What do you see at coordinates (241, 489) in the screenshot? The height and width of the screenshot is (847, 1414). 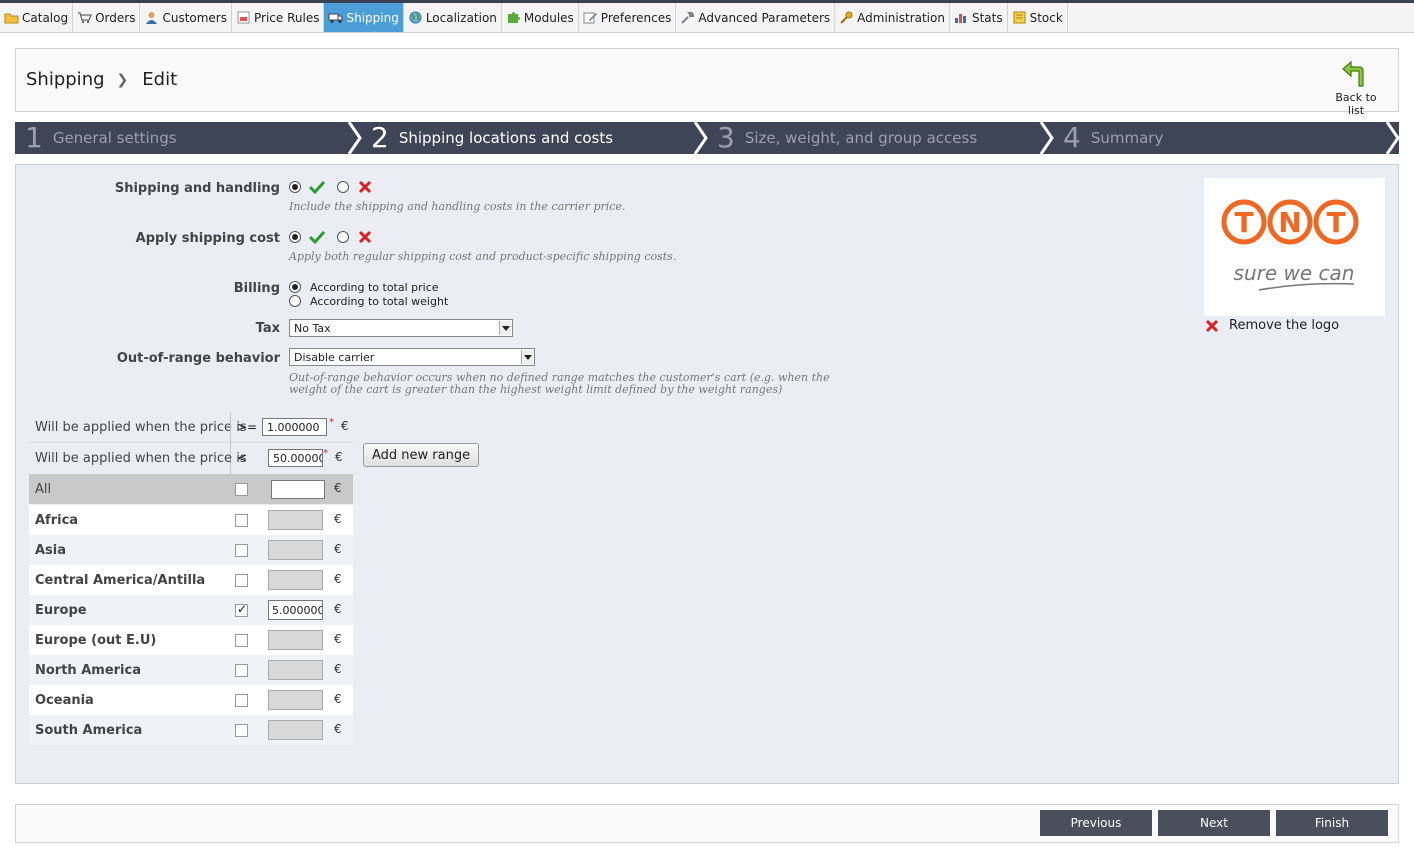 I see `all-zones-checkbox` at bounding box center [241, 489].